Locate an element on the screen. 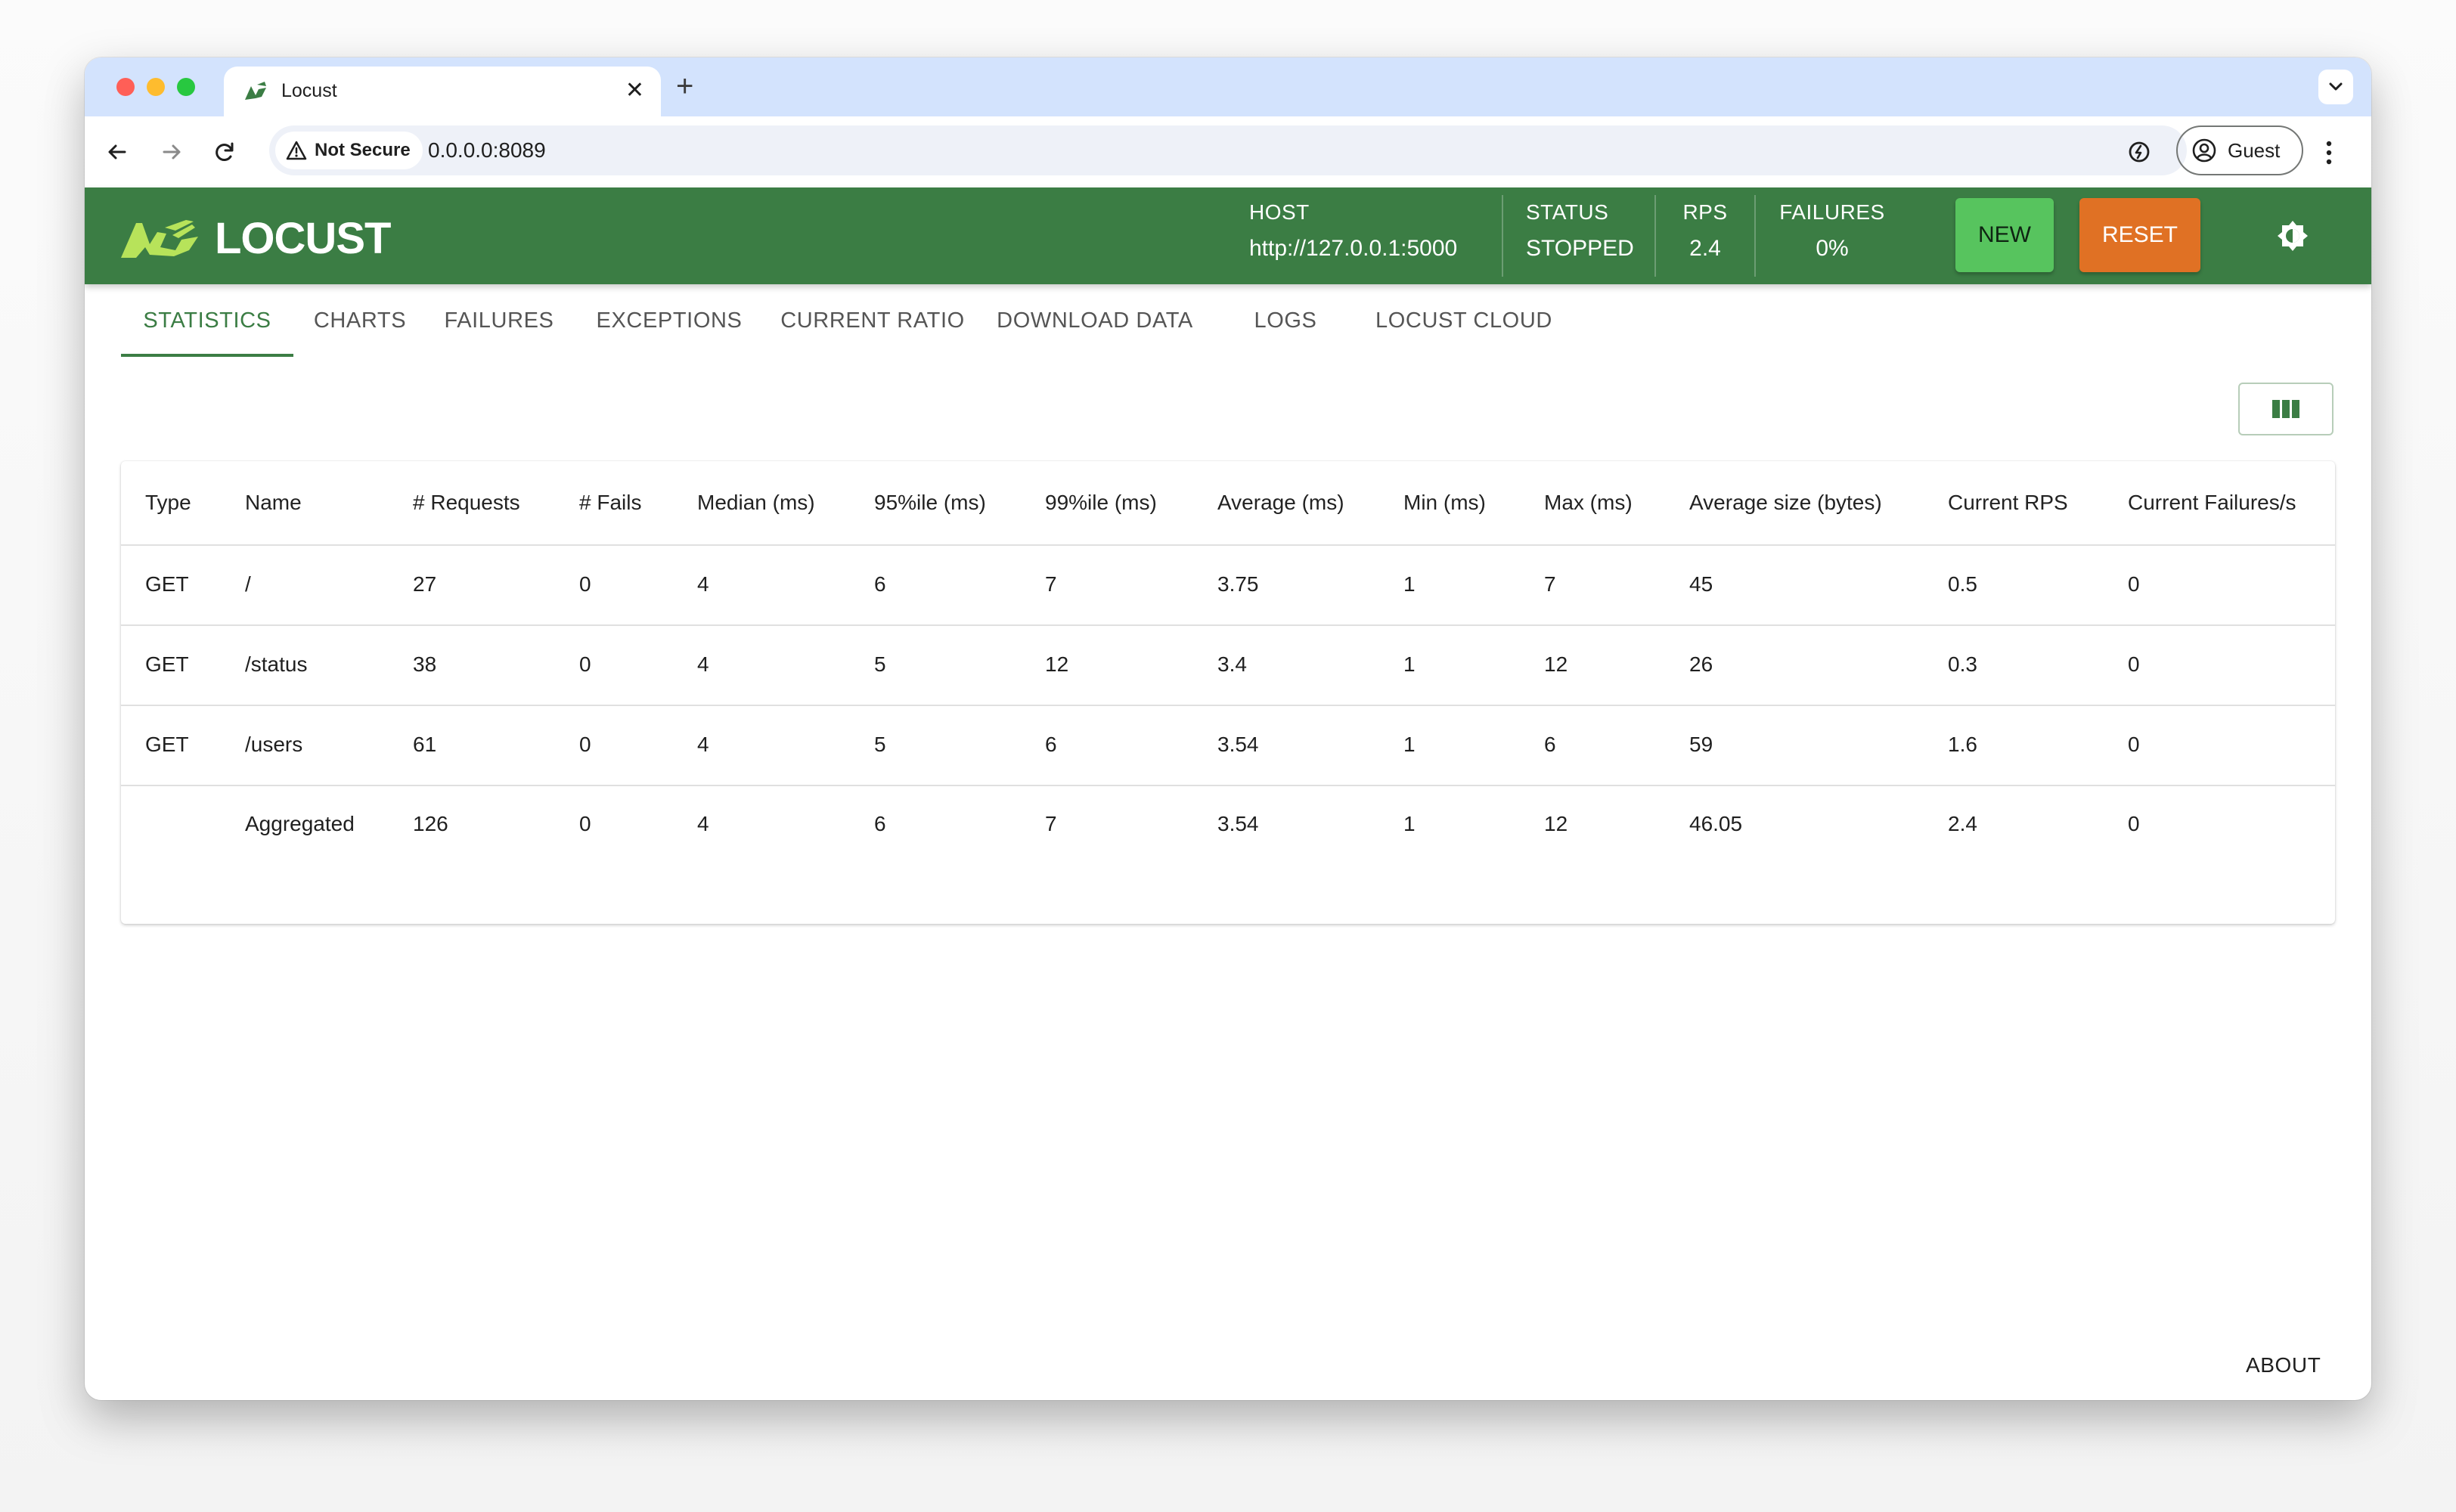 The image size is (2456, 1512). cell-name: /users is located at coordinates (274, 744).